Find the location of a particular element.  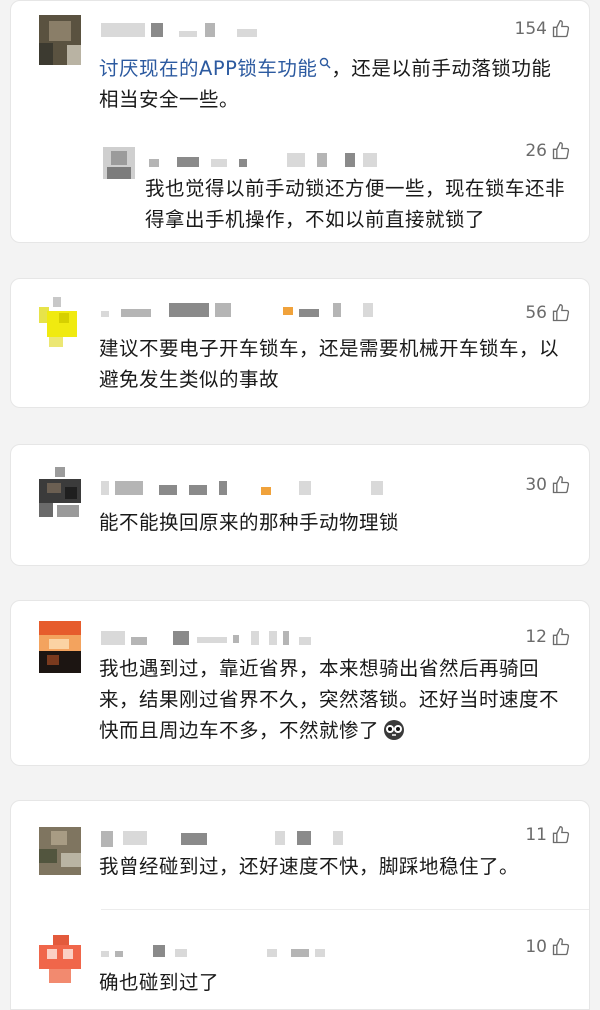

owl-face-emoji is located at coordinates (394, 730).